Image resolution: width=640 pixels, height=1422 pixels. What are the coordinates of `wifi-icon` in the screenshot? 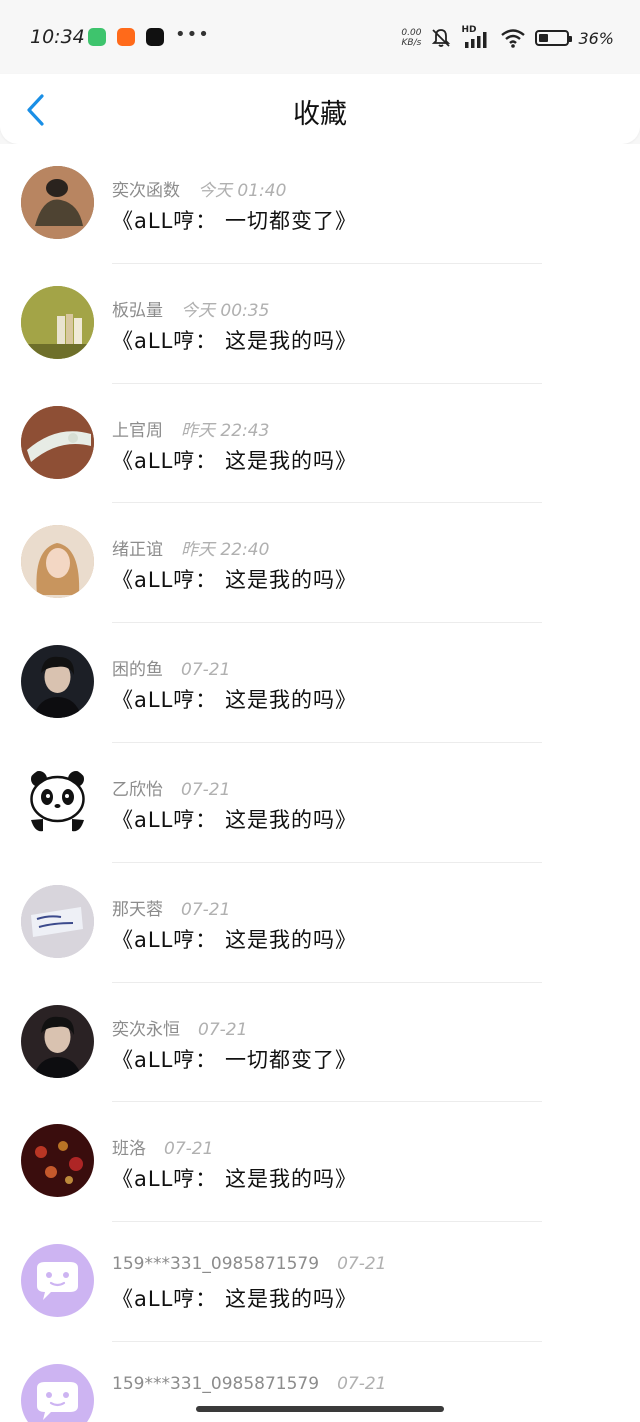 It's located at (513, 38).